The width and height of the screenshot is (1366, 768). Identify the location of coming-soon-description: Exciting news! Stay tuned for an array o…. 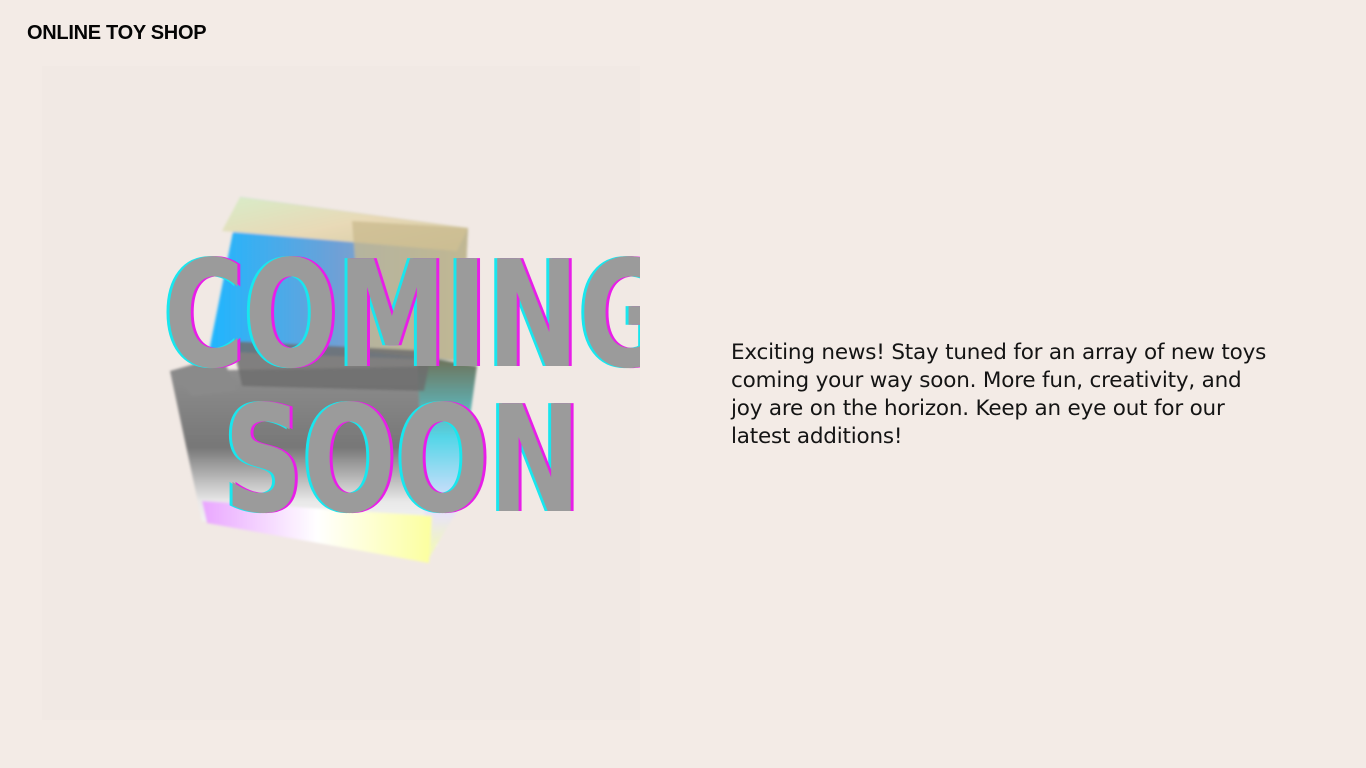
(999, 394).